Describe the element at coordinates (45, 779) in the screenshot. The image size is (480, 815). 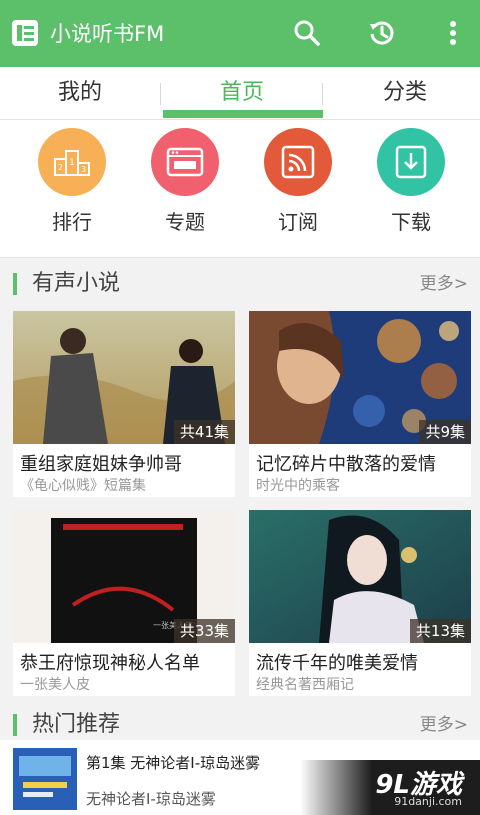
I see `recommend-cover-image` at that location.